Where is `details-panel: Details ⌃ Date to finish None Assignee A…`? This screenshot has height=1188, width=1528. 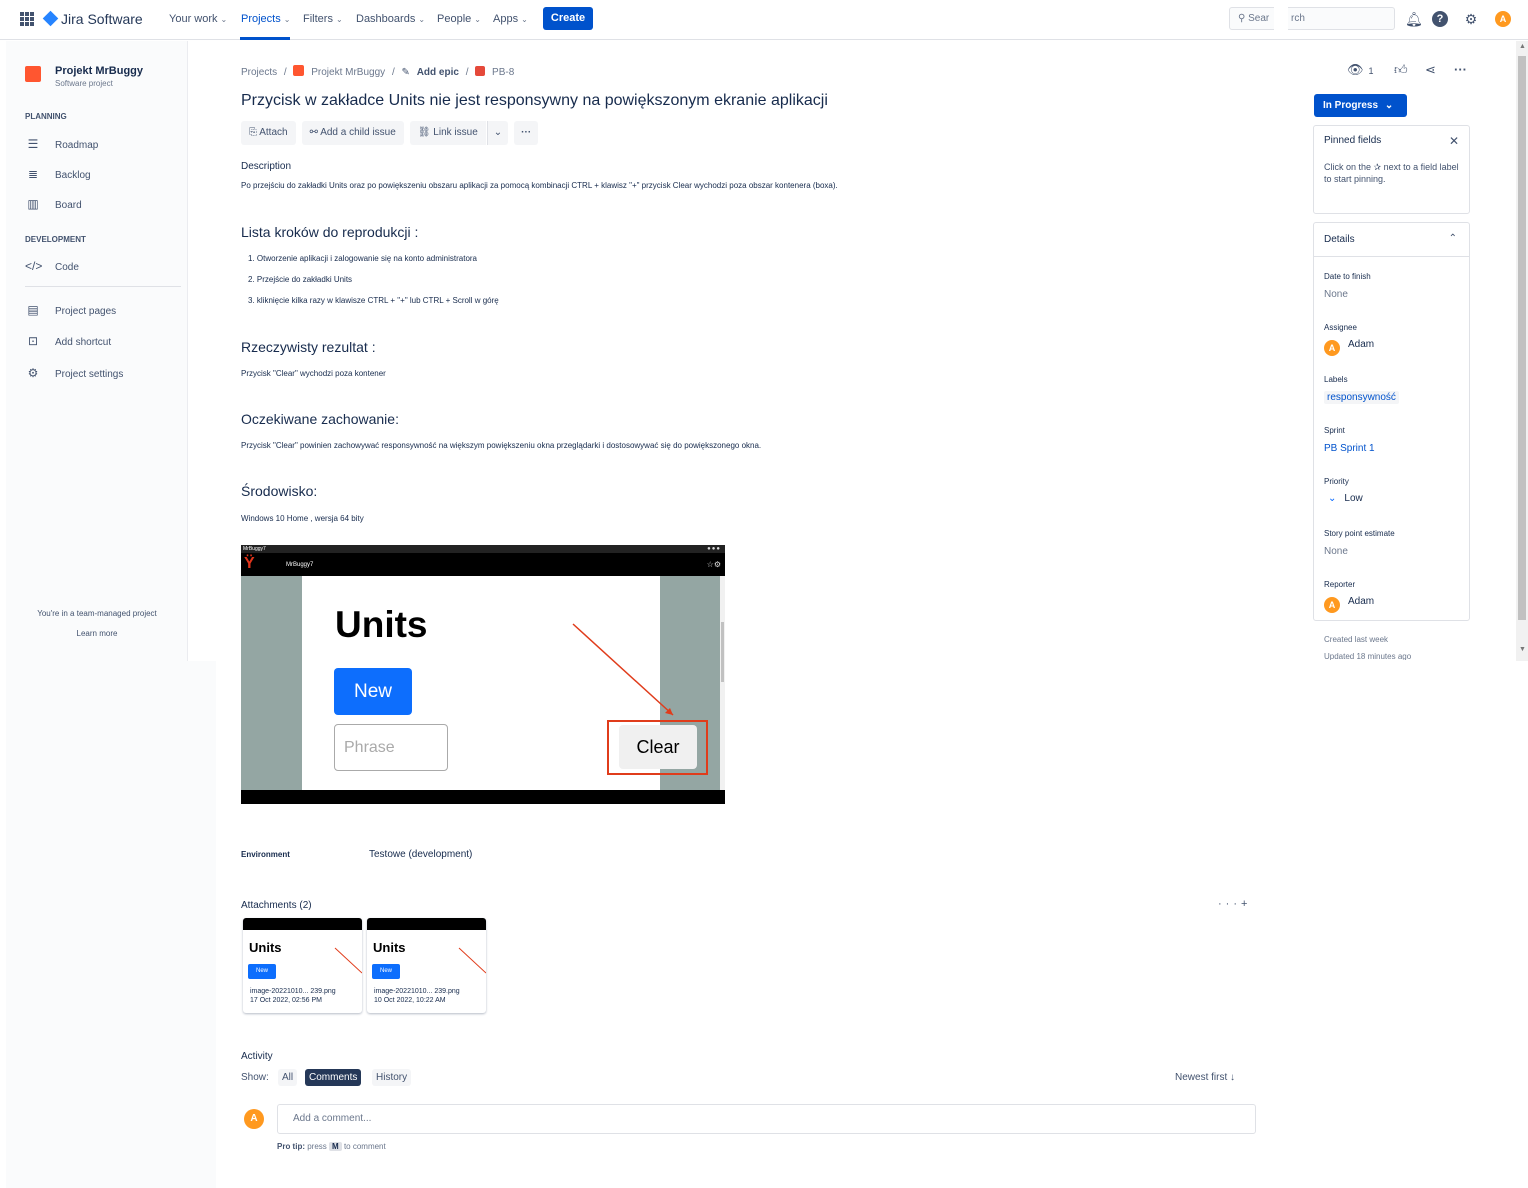 details-panel: Details ⌃ Date to finish None Assignee A… is located at coordinates (1391, 421).